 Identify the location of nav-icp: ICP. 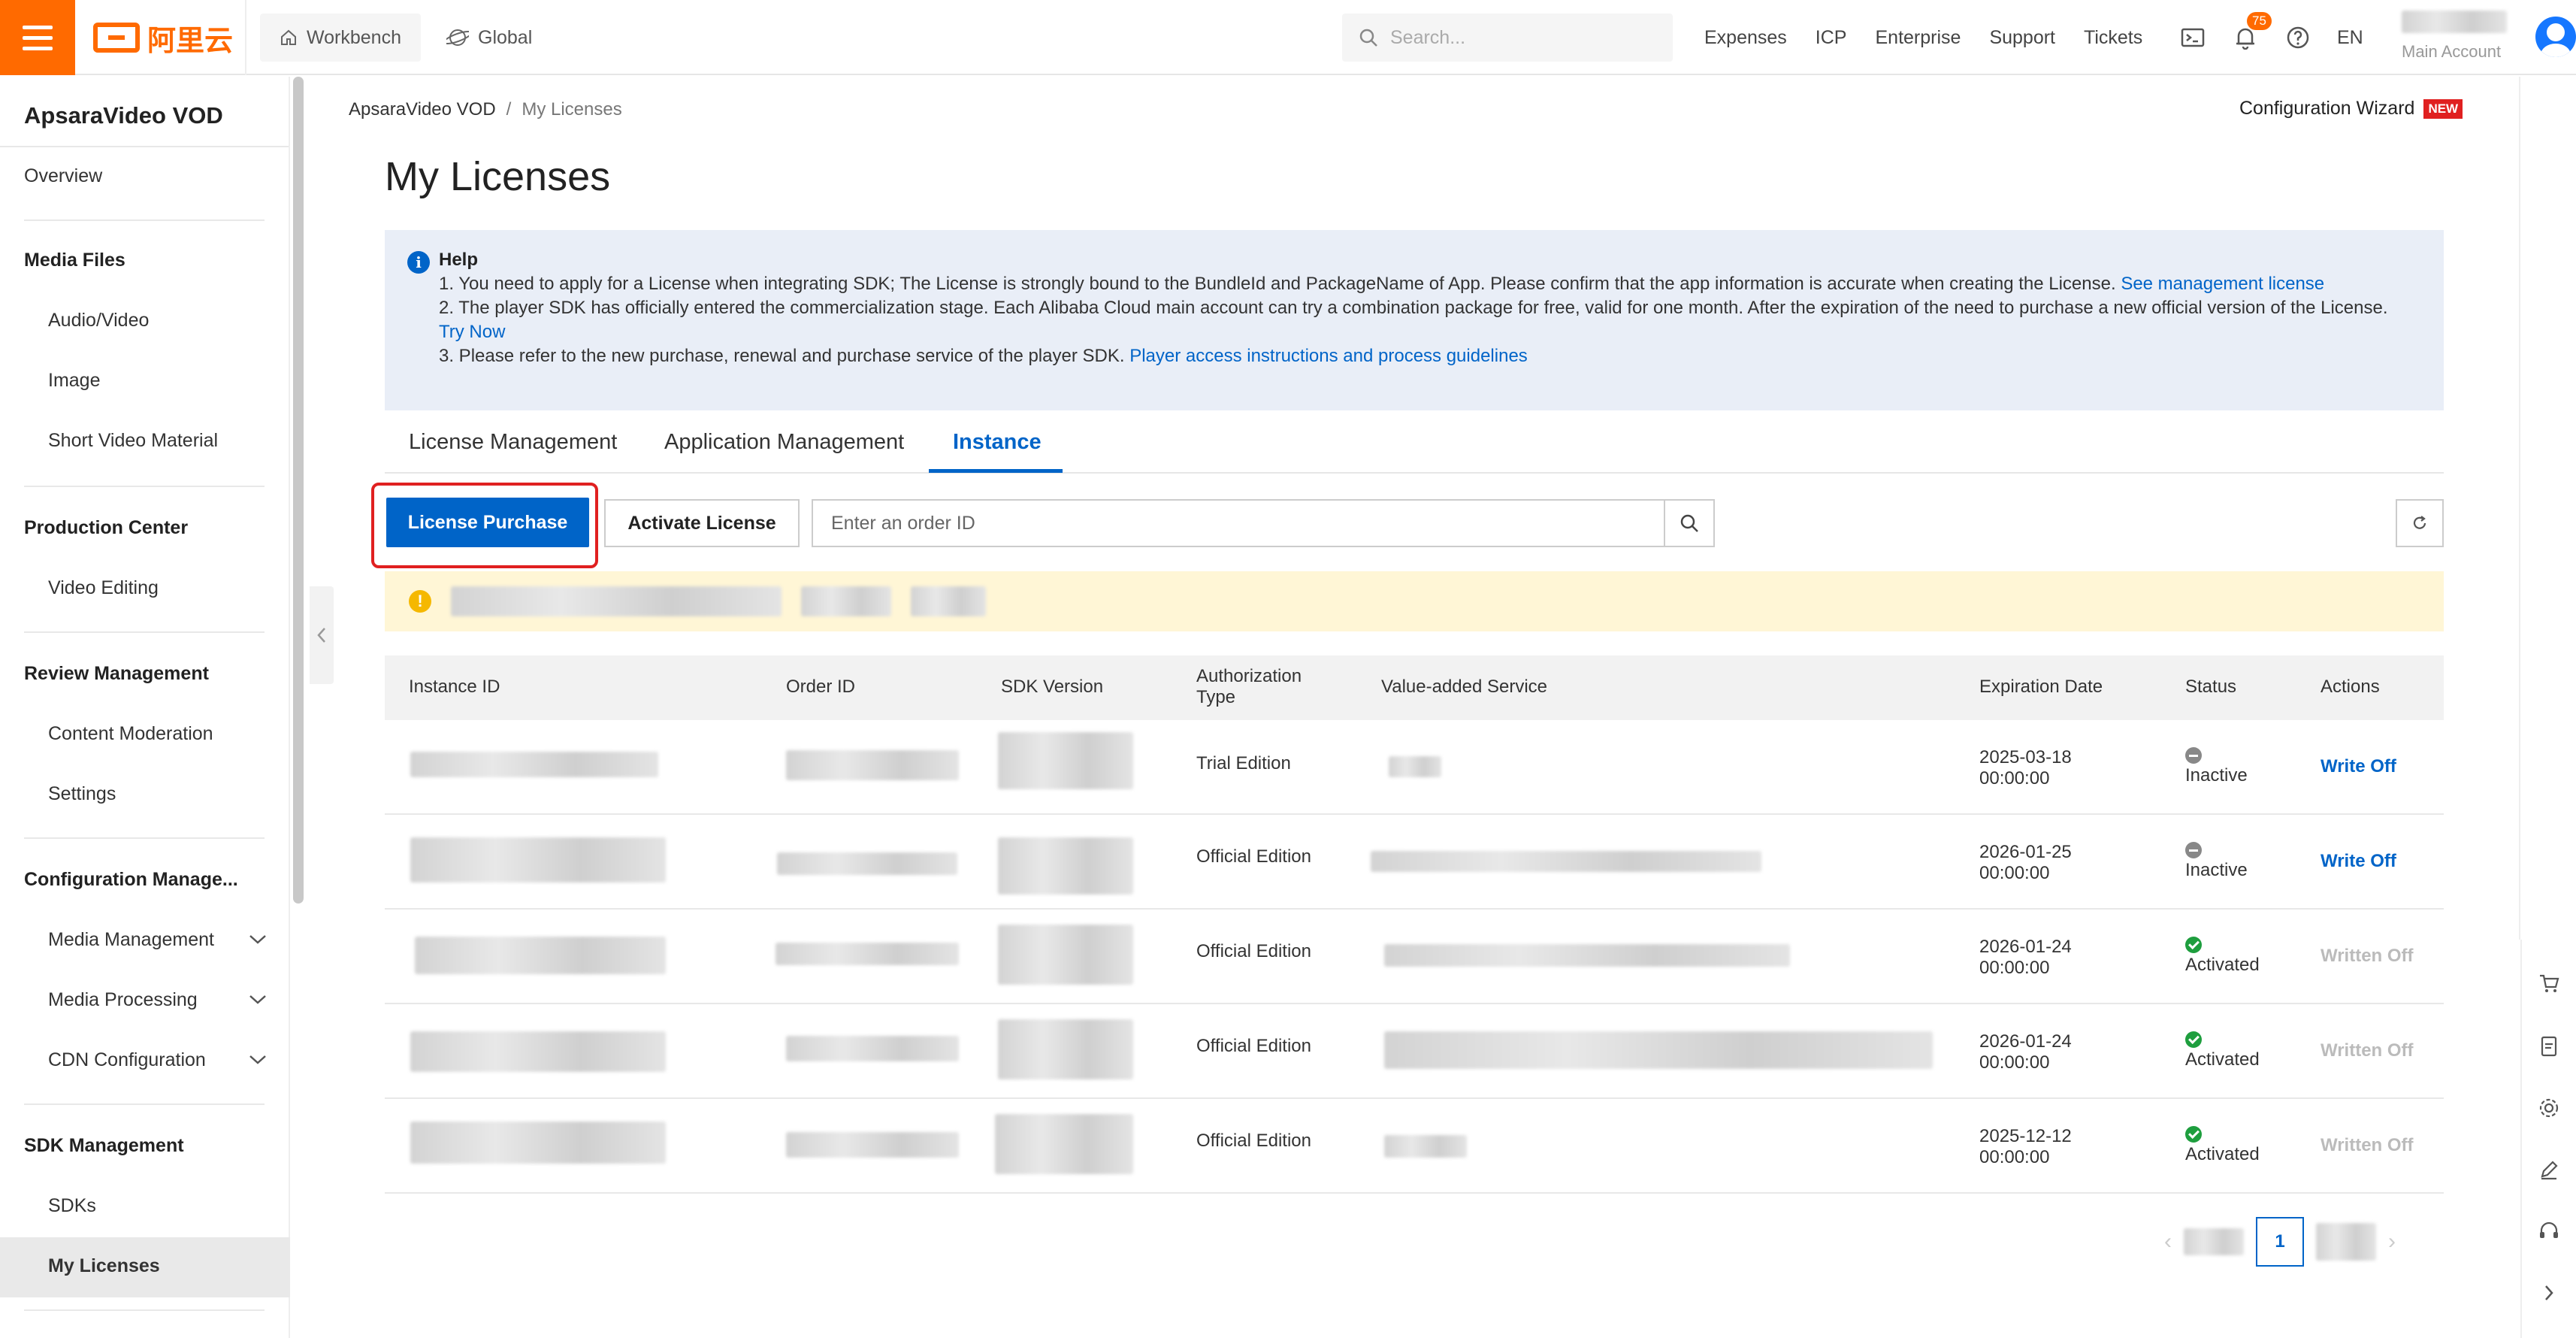
(1832, 38).